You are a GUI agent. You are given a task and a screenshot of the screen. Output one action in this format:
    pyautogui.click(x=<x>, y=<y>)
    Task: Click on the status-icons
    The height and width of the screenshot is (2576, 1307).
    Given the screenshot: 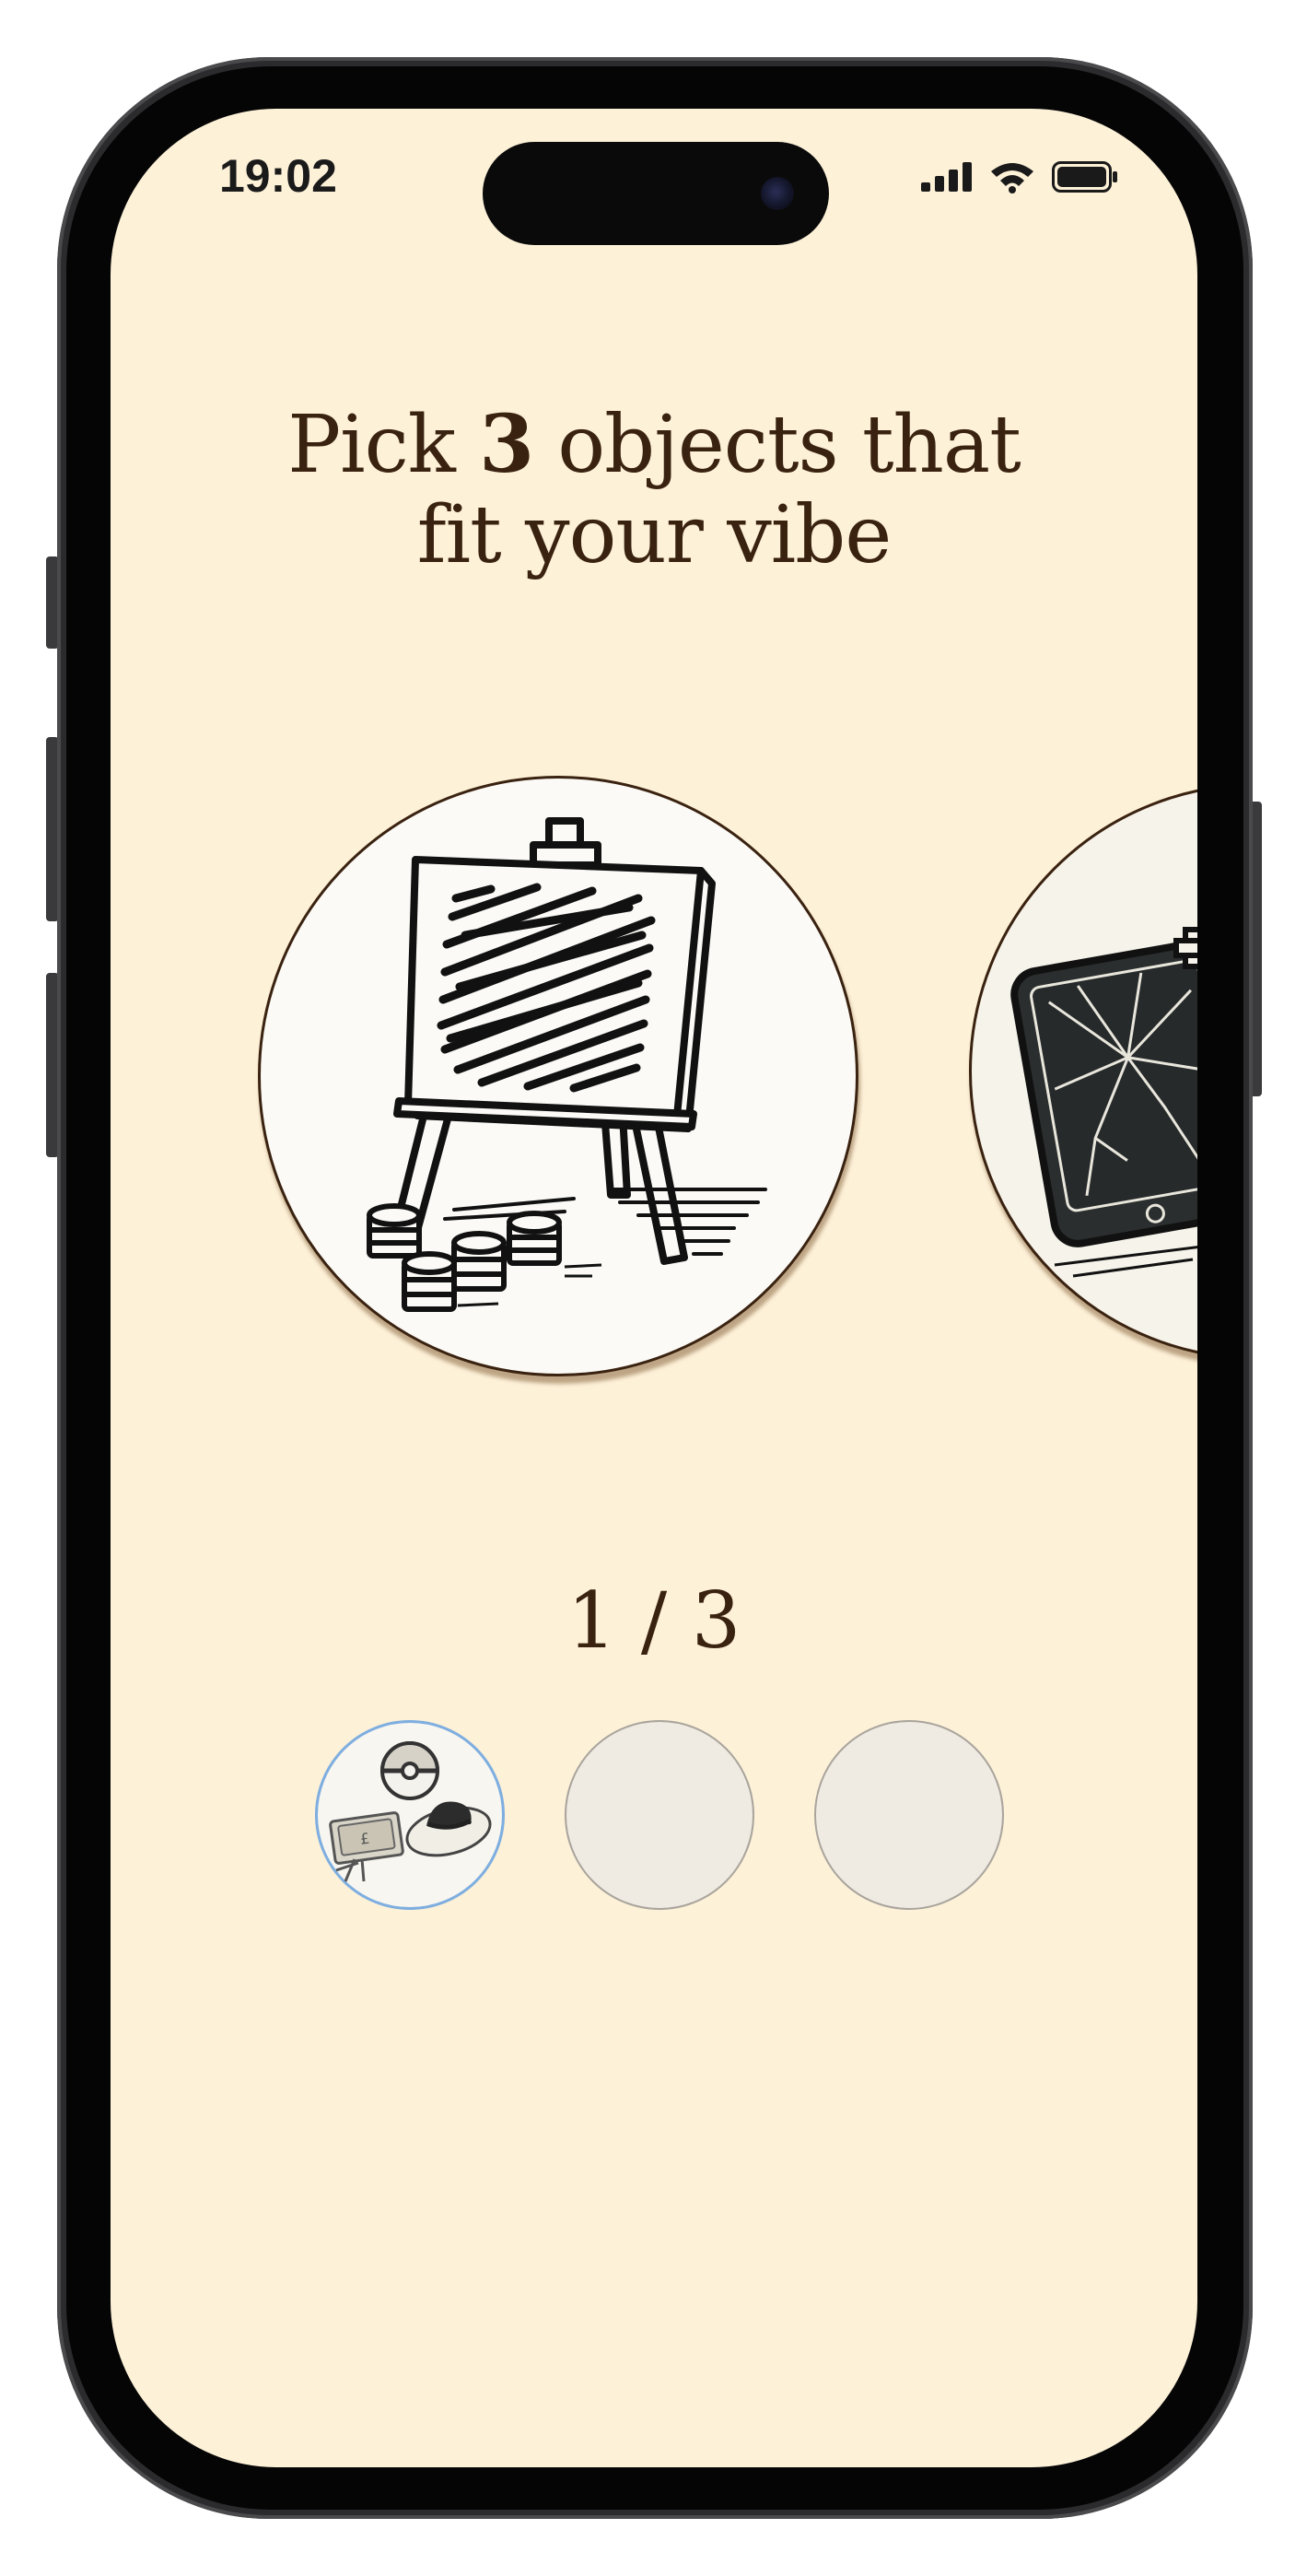 What is the action you would take?
    pyautogui.click(x=1019, y=176)
    